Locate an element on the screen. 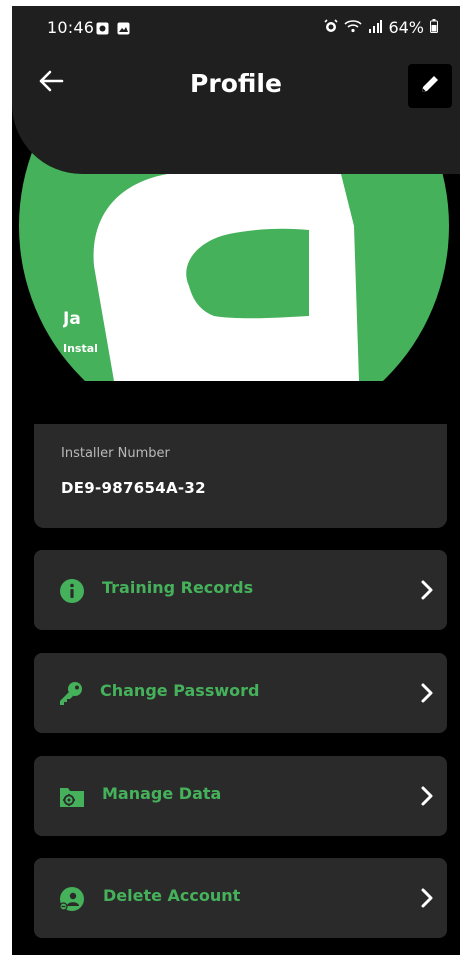 The height and width of the screenshot is (955, 460). info-icon is located at coordinates (72, 591).